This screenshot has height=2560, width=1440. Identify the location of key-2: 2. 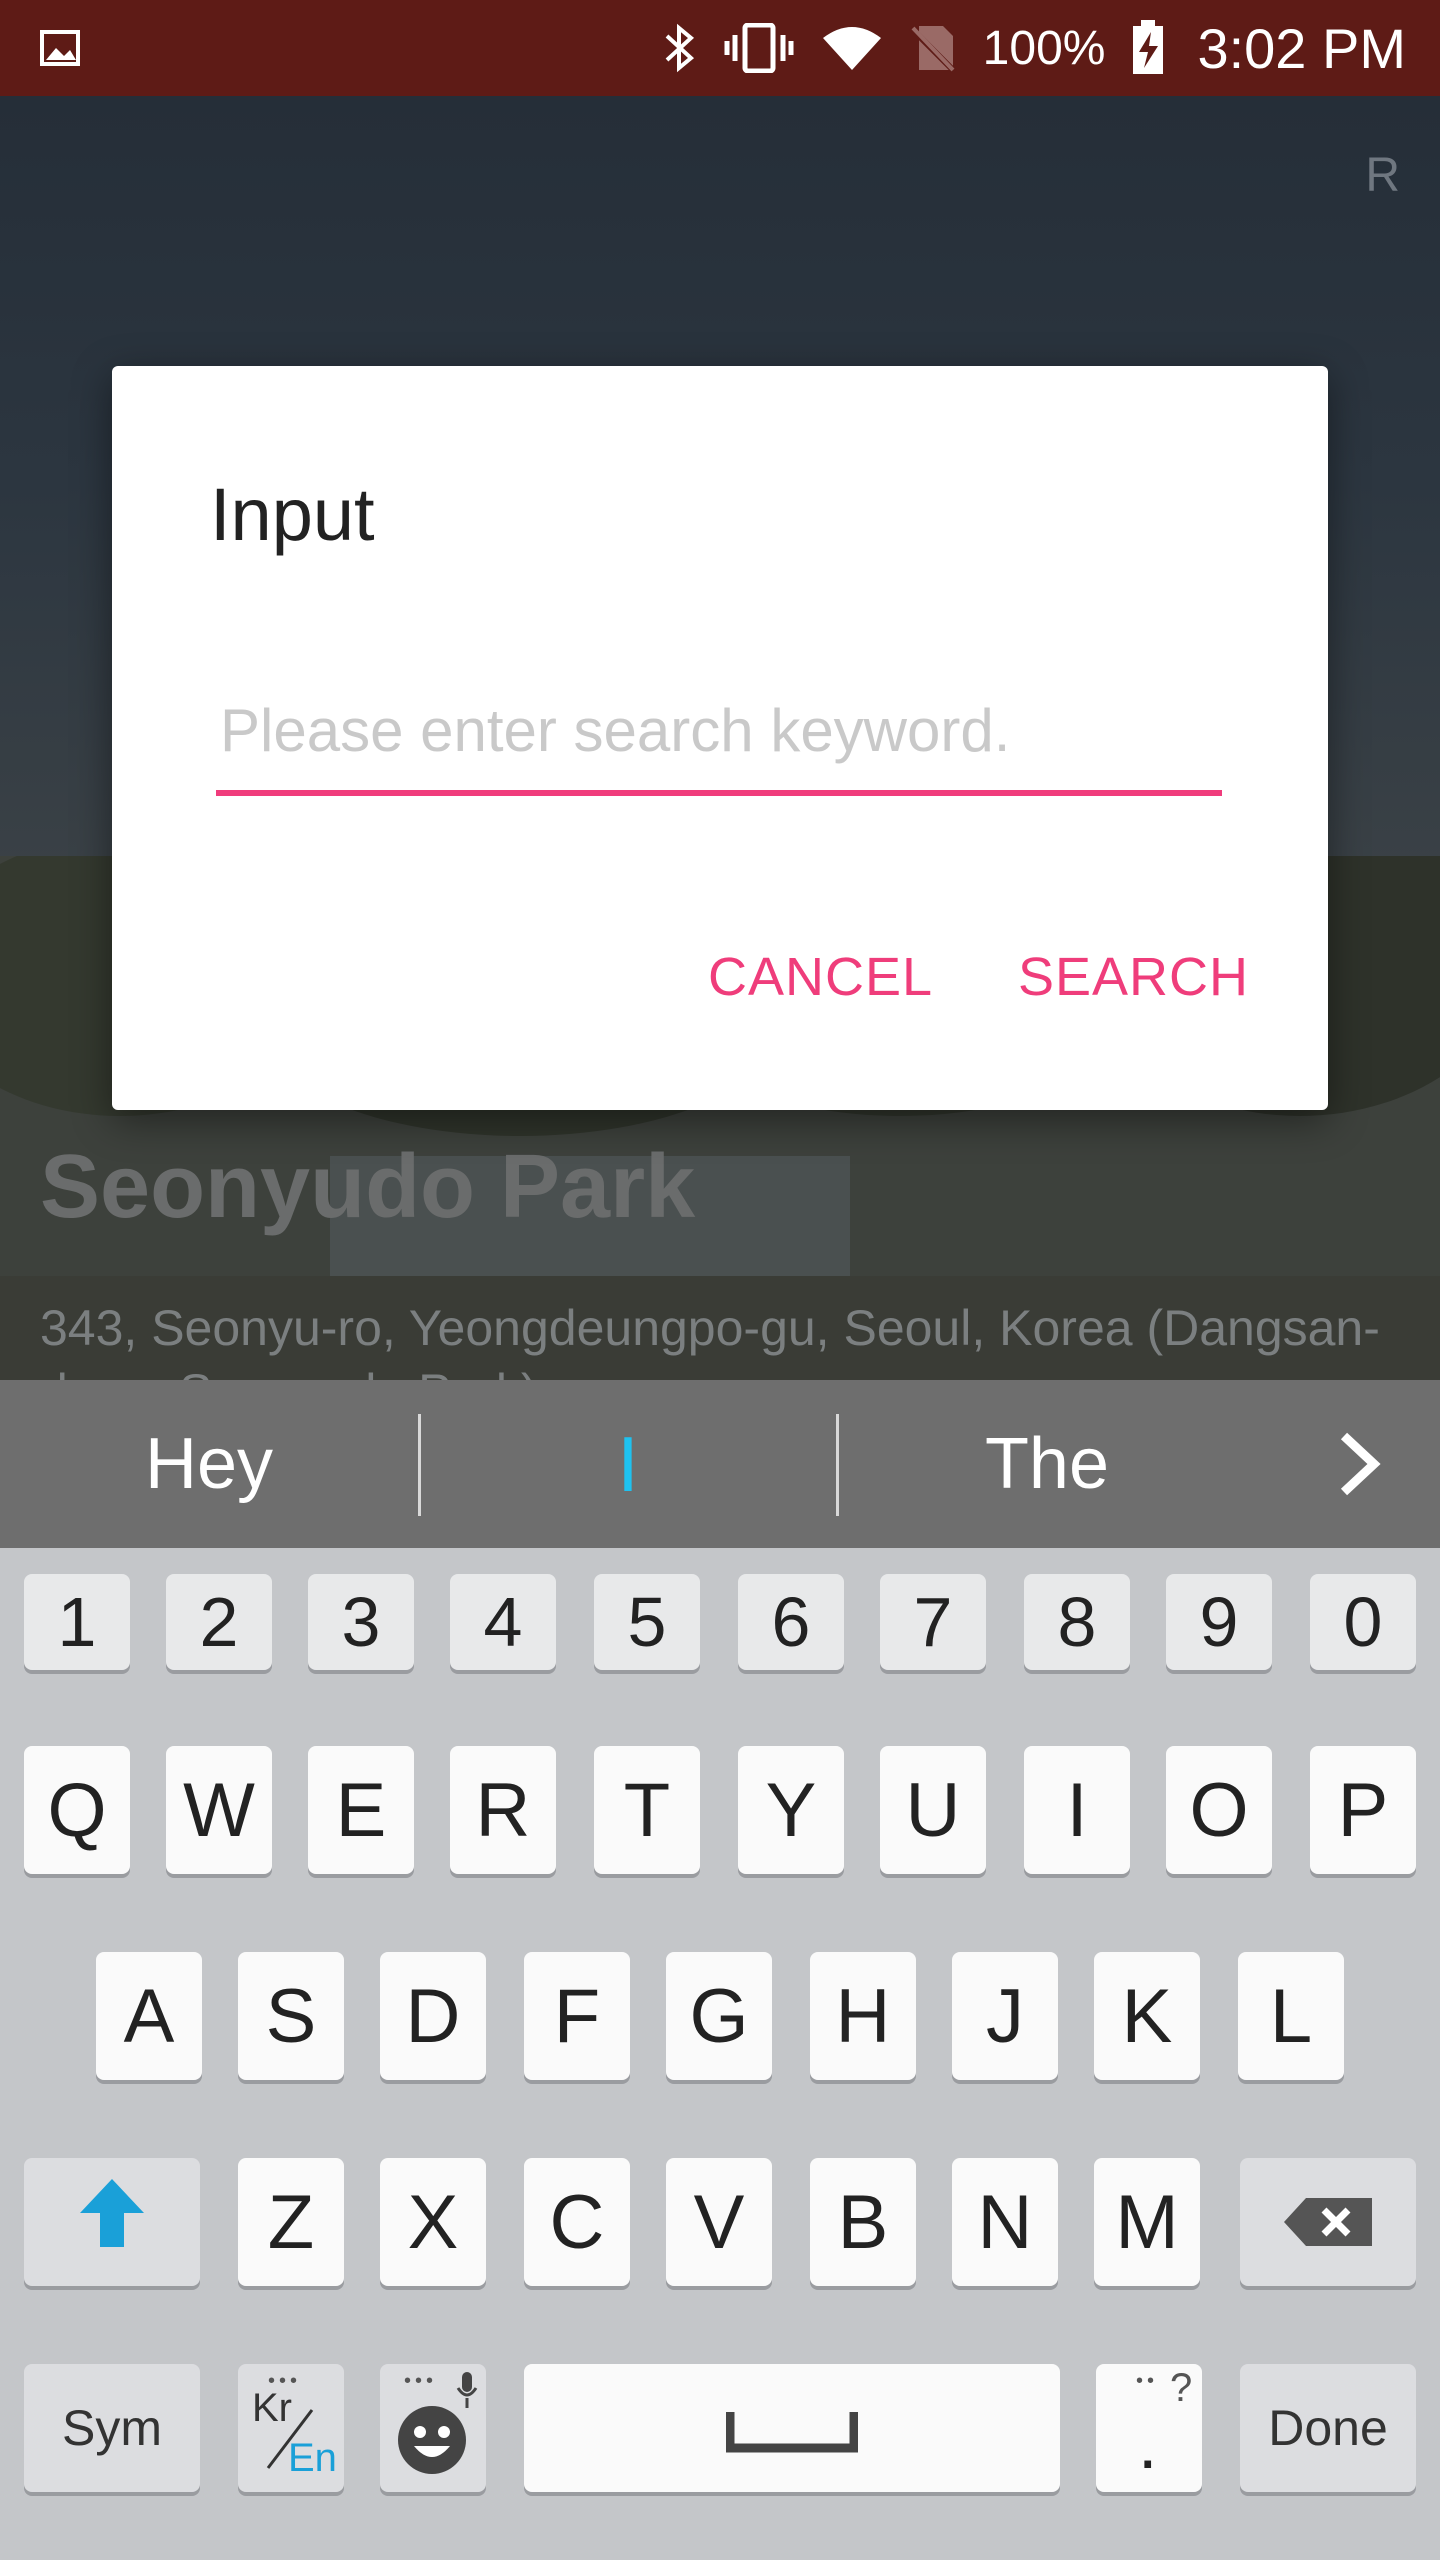
(219, 1622).